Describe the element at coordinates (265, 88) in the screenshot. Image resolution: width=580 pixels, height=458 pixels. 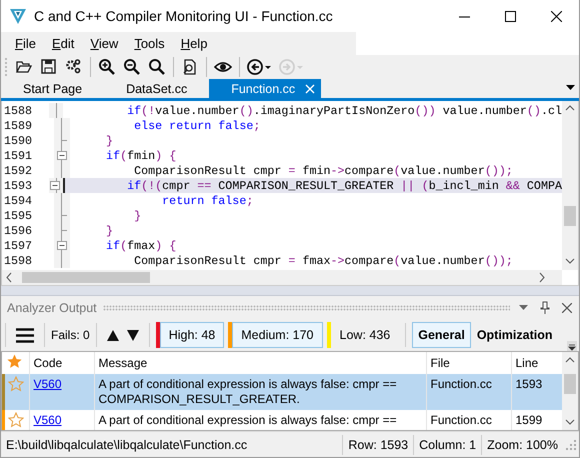
I see `document-tab: Function.cc` at that location.